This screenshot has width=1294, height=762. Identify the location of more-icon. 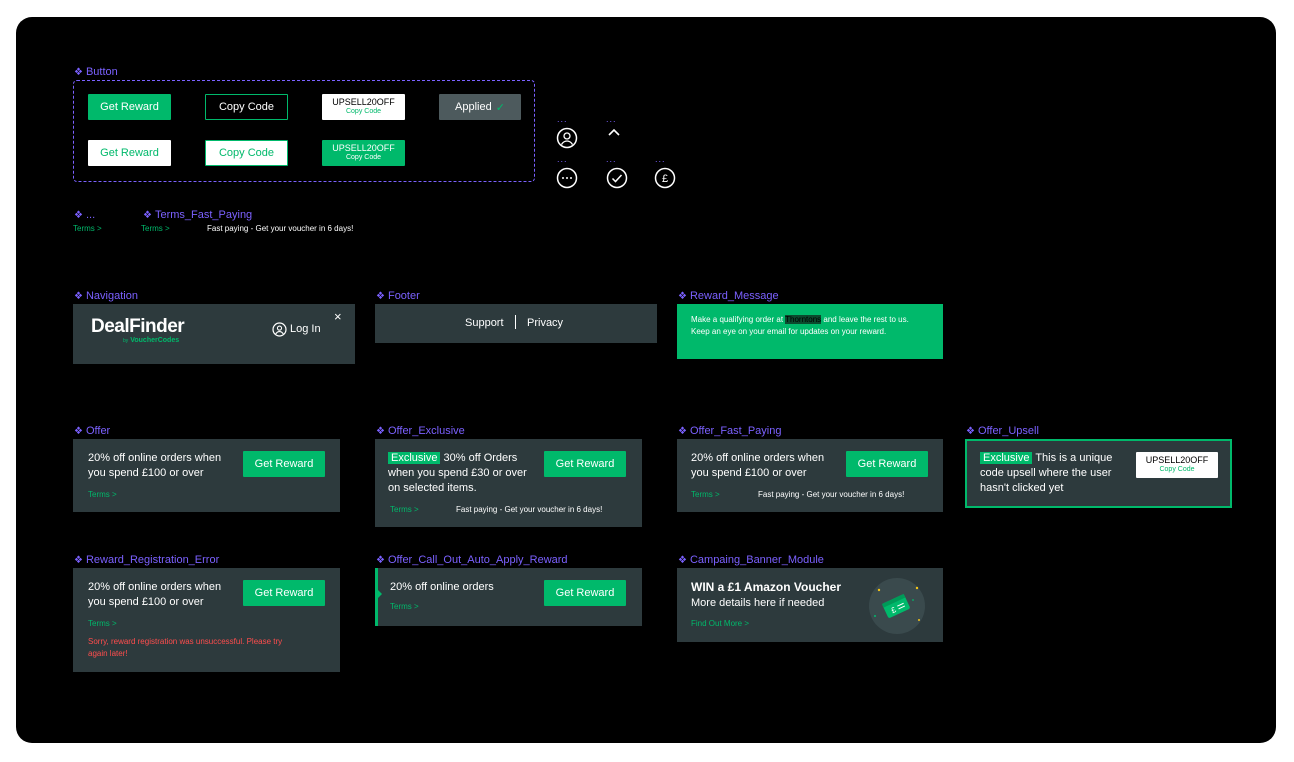
(567, 178).